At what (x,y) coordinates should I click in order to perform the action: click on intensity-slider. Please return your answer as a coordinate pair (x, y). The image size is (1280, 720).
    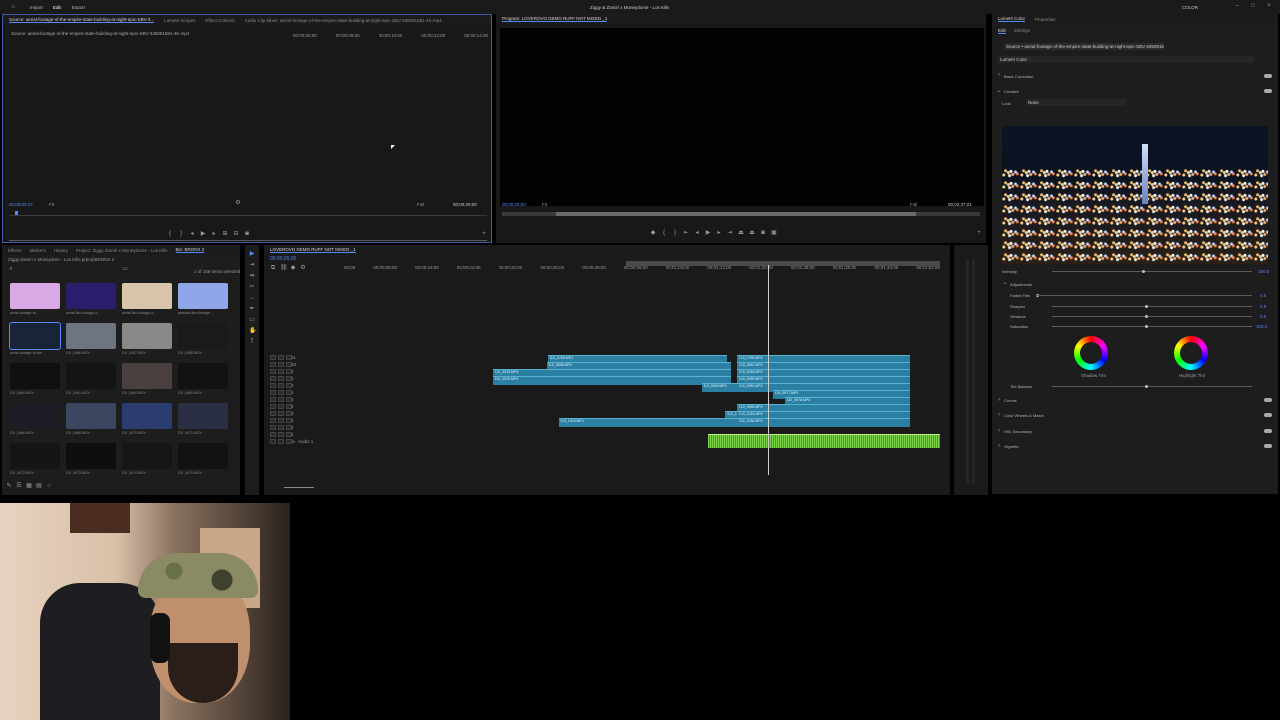
    Looking at the image, I should click on (1152, 271).